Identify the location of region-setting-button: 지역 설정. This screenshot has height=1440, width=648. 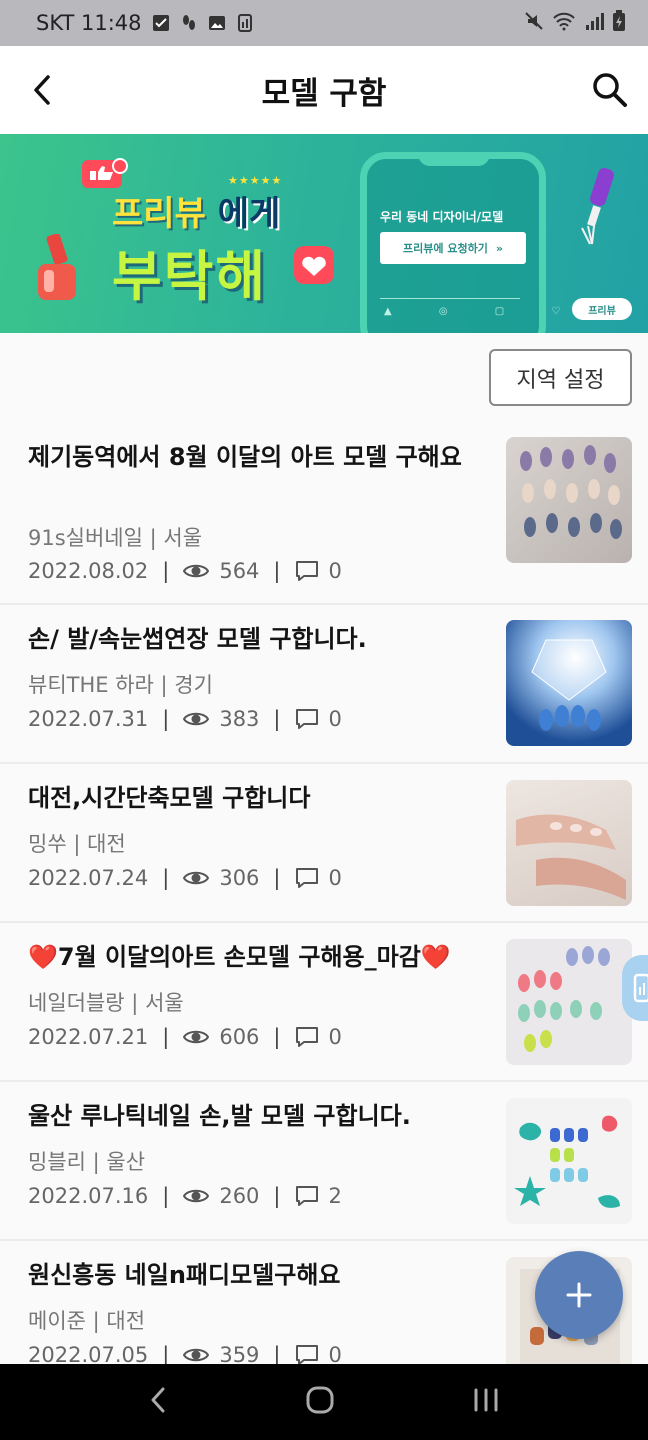
(560, 377).